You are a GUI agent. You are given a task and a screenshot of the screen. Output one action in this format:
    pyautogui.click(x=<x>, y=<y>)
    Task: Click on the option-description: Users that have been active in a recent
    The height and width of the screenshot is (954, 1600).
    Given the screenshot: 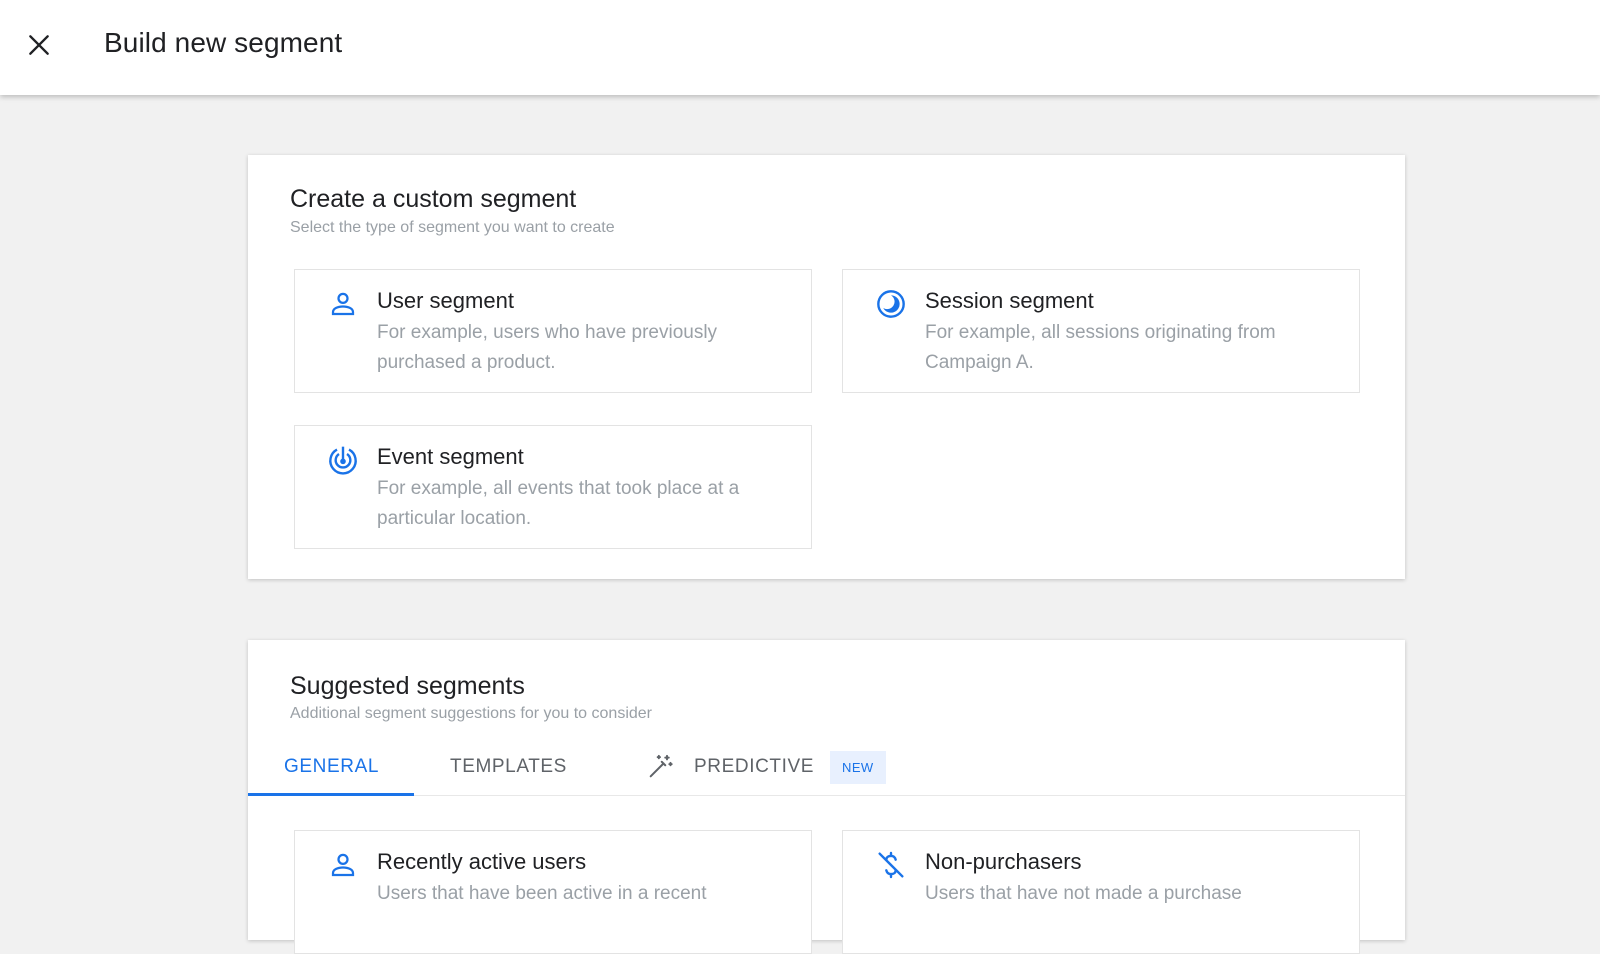 What is the action you would take?
    pyautogui.click(x=542, y=893)
    